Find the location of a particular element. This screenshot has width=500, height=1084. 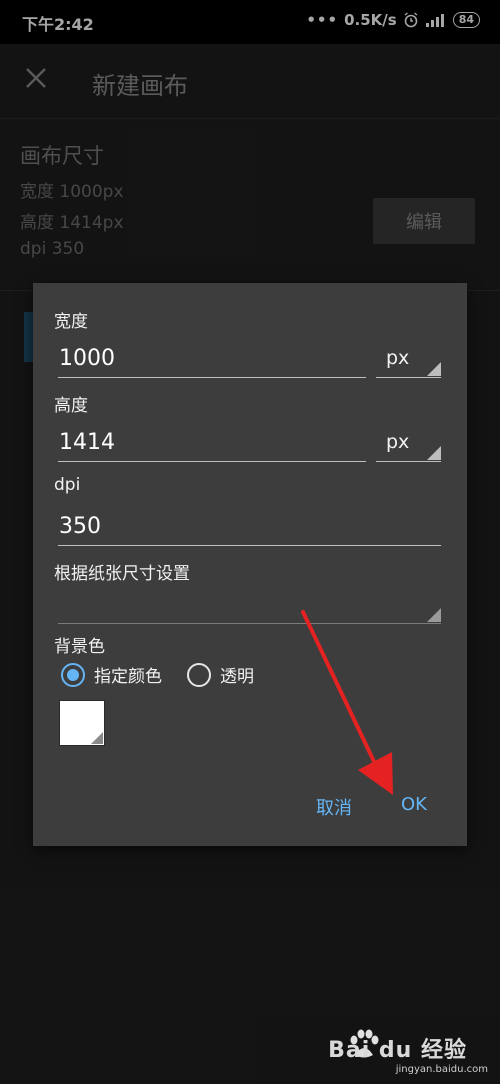

radio-checked-icon is located at coordinates (73, 674).